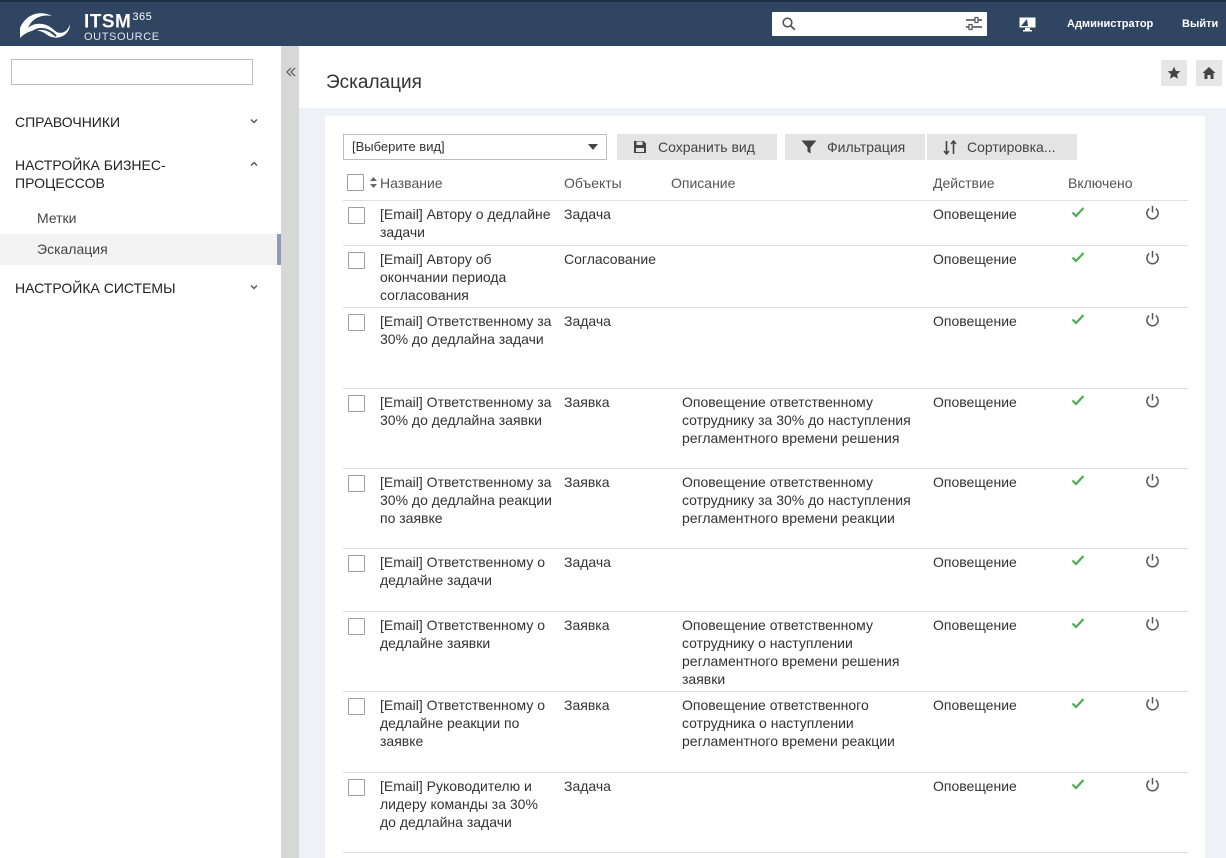  I want to click on user-menu-link: Администратор, so click(1110, 24).